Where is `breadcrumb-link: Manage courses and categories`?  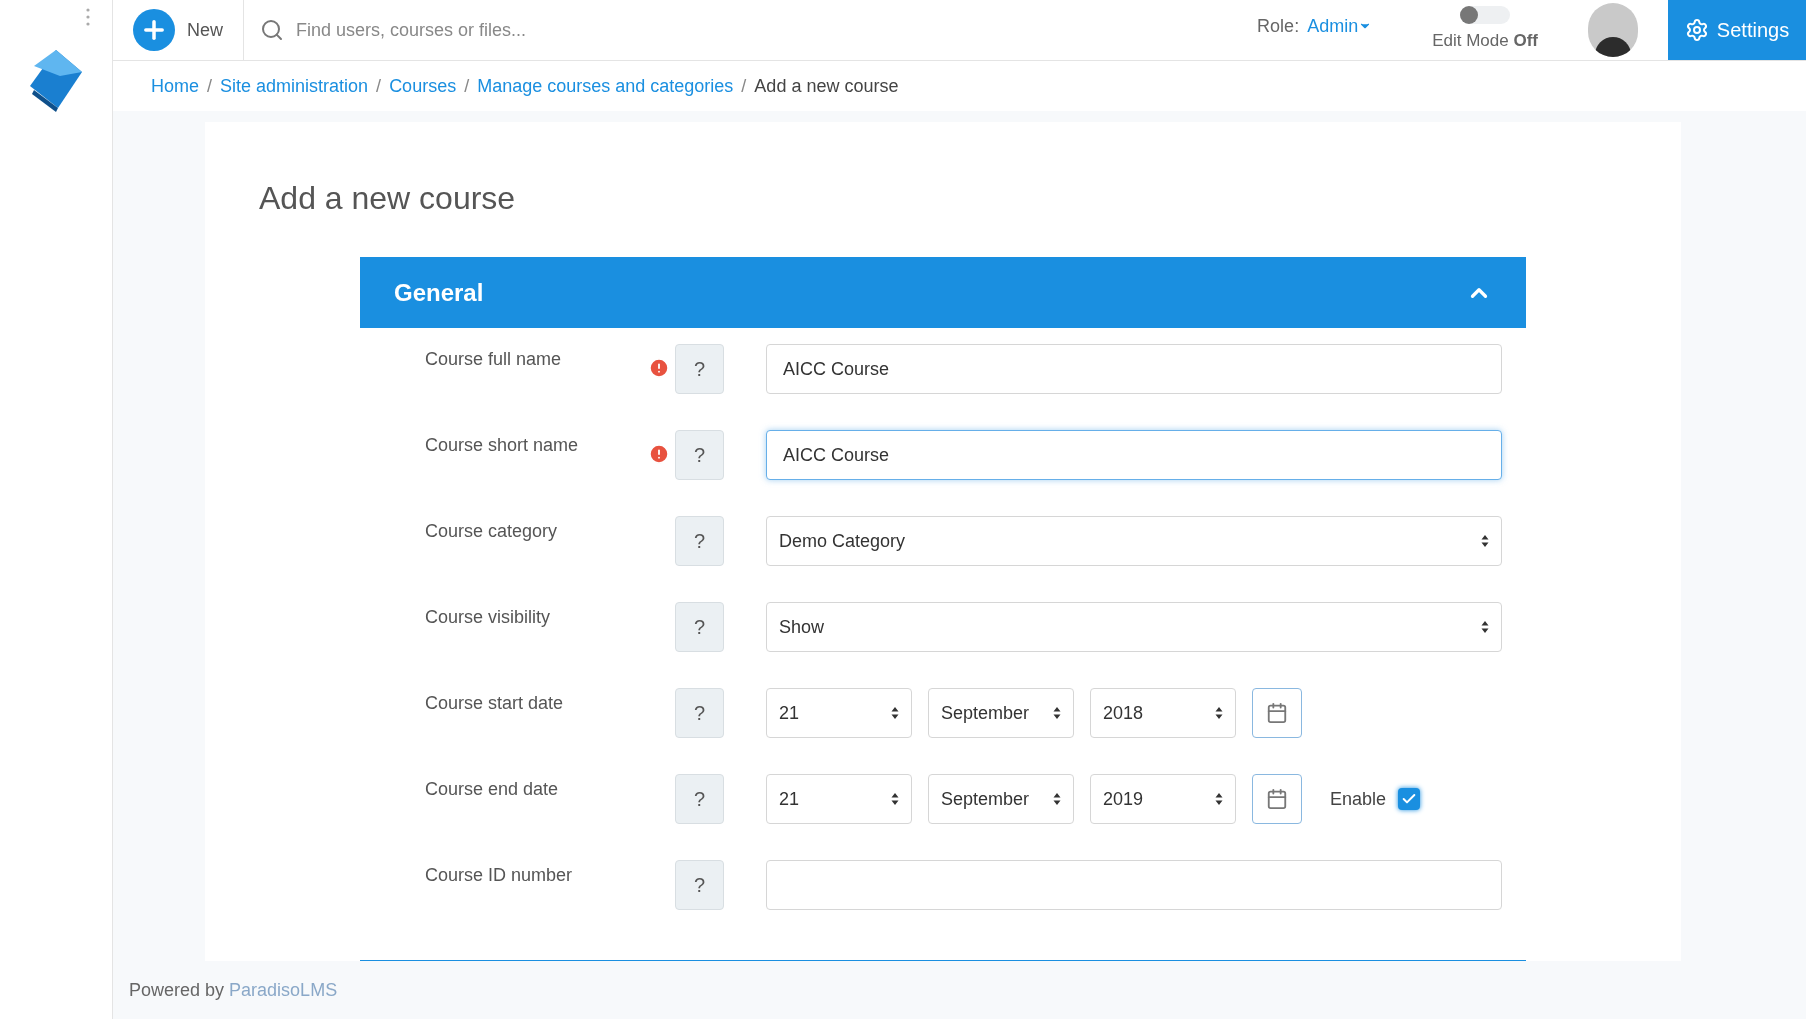
breadcrumb-link: Manage courses and categories is located at coordinates (605, 86).